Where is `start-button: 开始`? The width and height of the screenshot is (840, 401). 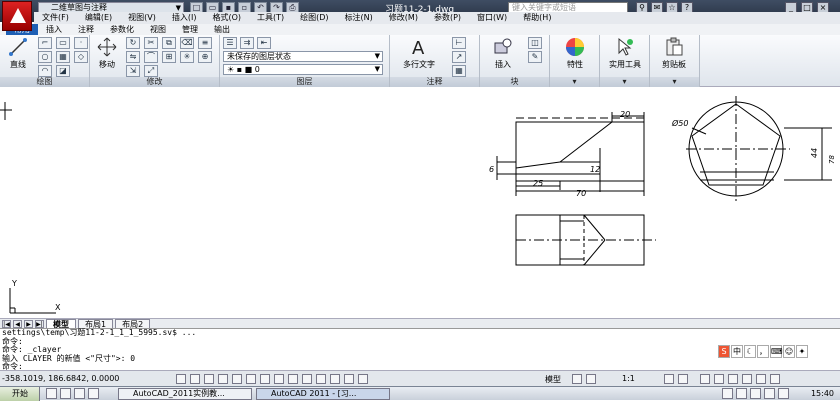 start-button: 开始 is located at coordinates (20, 394).